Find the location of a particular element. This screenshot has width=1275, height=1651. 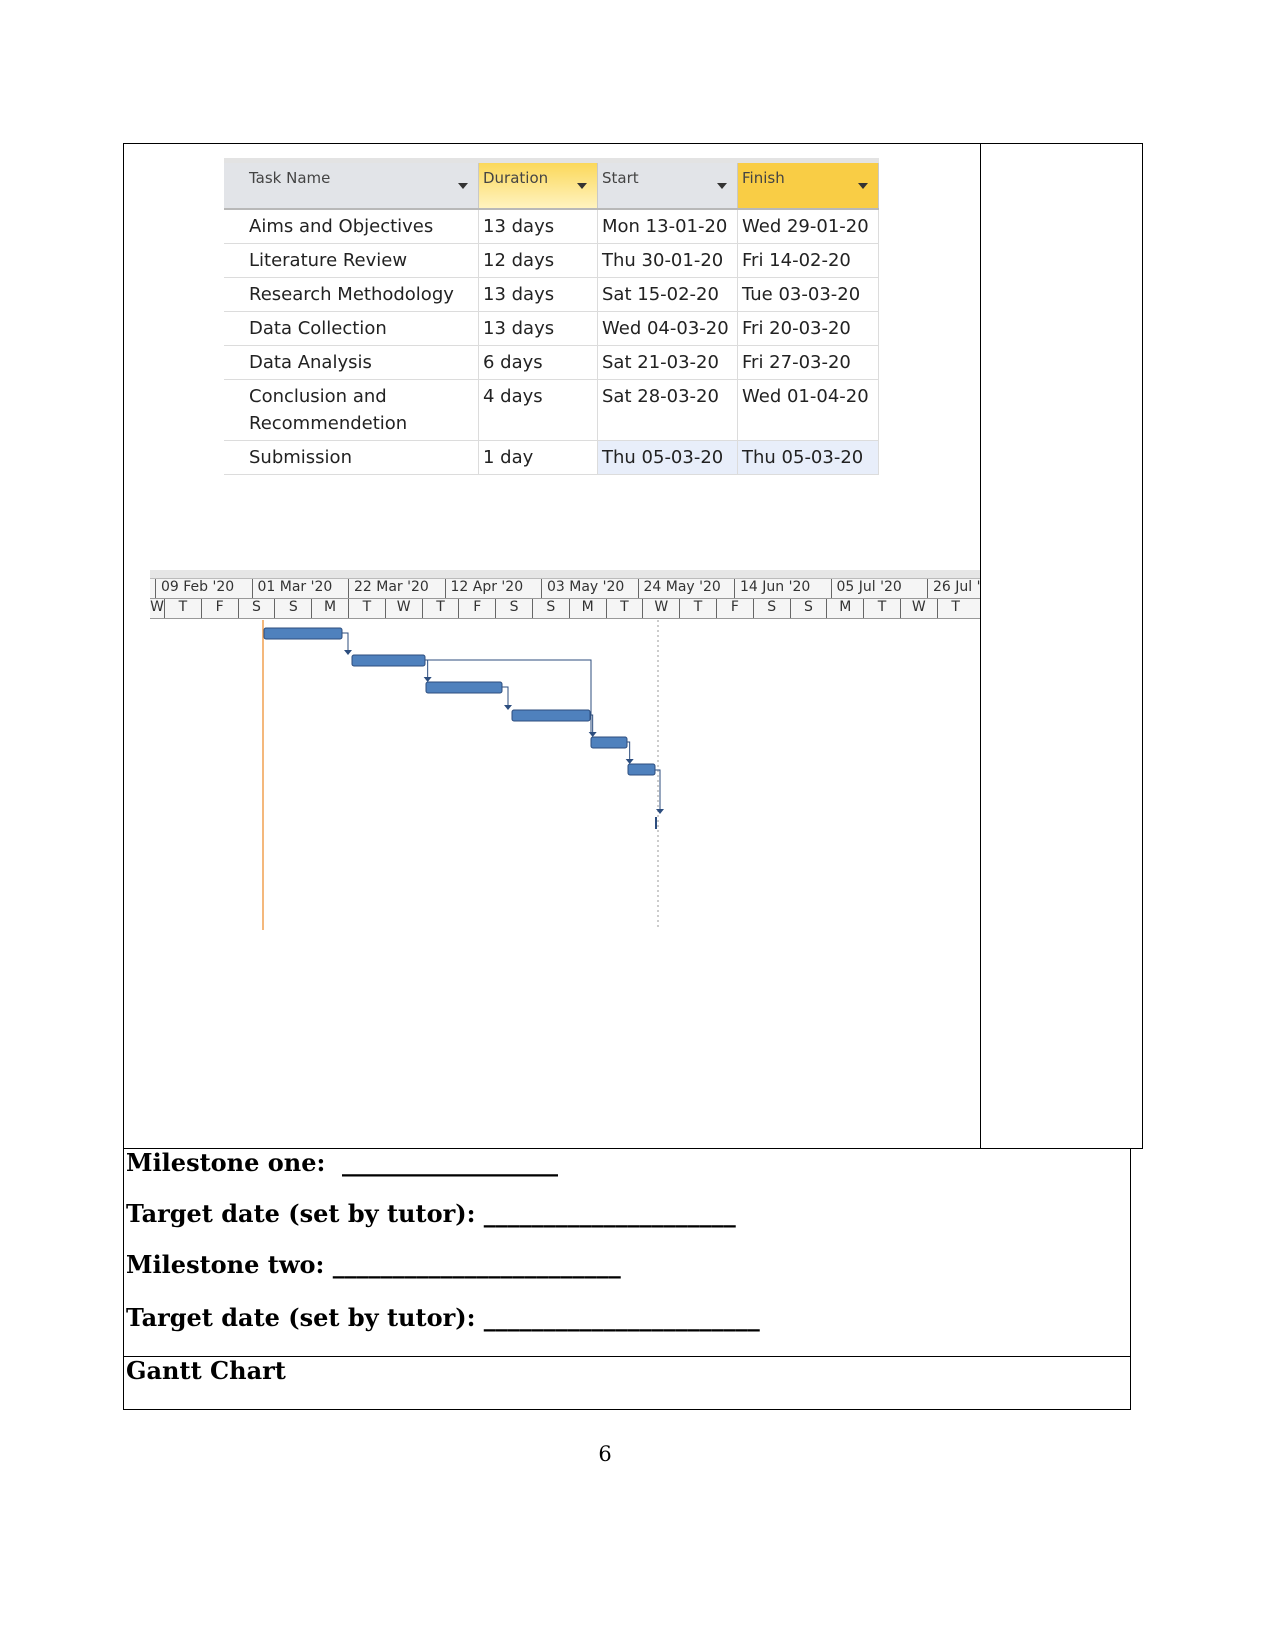

milestone-two-field: Milestone two: ________________________ is located at coordinates (373, 1264).